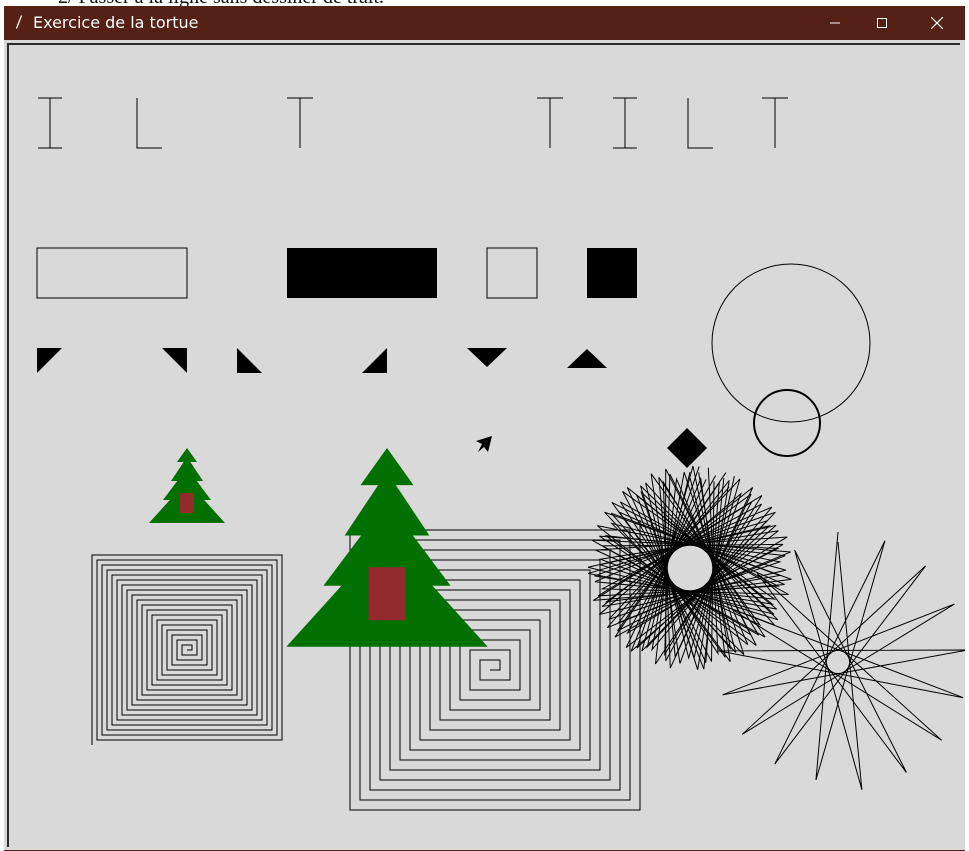  What do you see at coordinates (512, 273) in the screenshot?
I see `outline-square` at bounding box center [512, 273].